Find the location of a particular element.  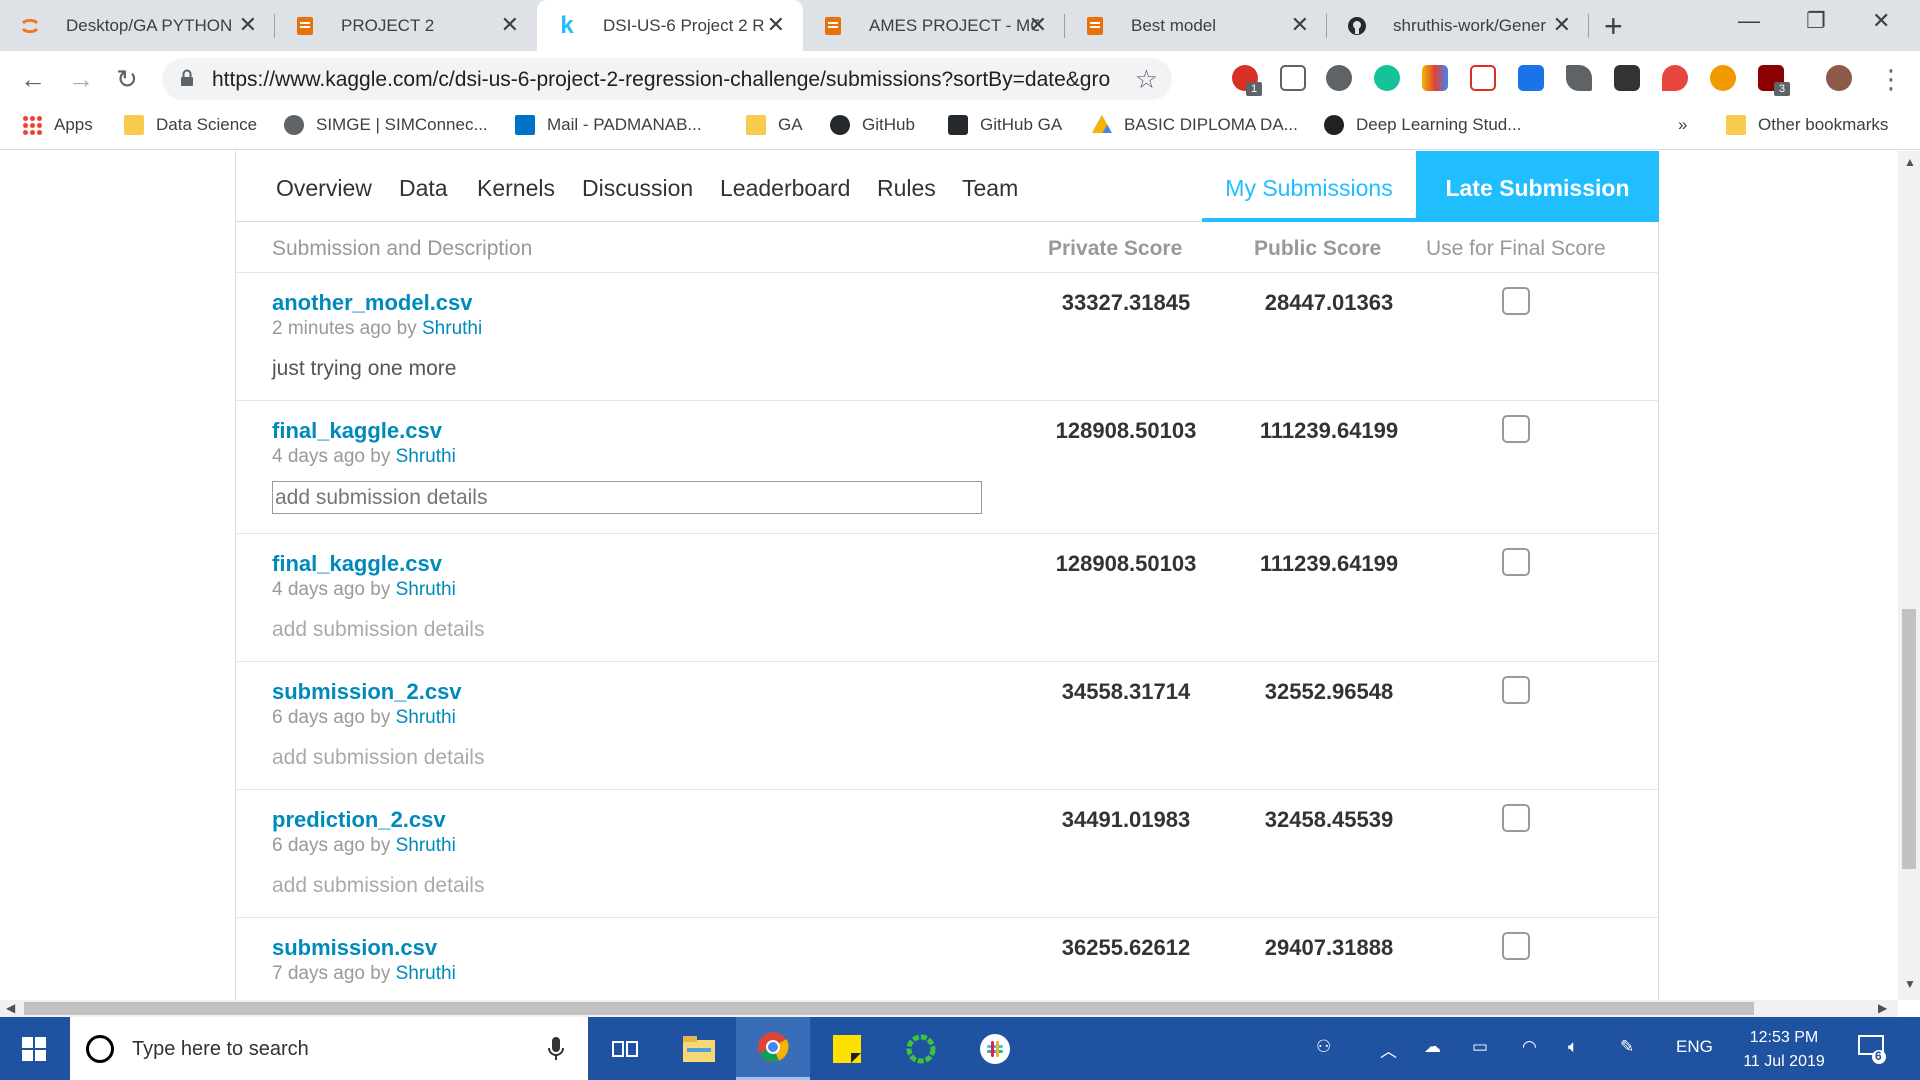

submission-details-input is located at coordinates (627, 497).